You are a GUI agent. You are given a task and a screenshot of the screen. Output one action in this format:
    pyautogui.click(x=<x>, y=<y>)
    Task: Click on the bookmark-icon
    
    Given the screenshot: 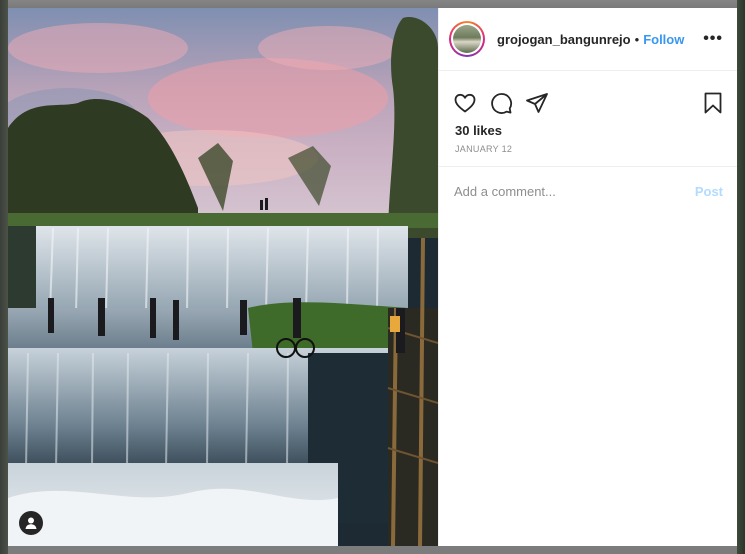 What is the action you would take?
    pyautogui.click(x=713, y=103)
    